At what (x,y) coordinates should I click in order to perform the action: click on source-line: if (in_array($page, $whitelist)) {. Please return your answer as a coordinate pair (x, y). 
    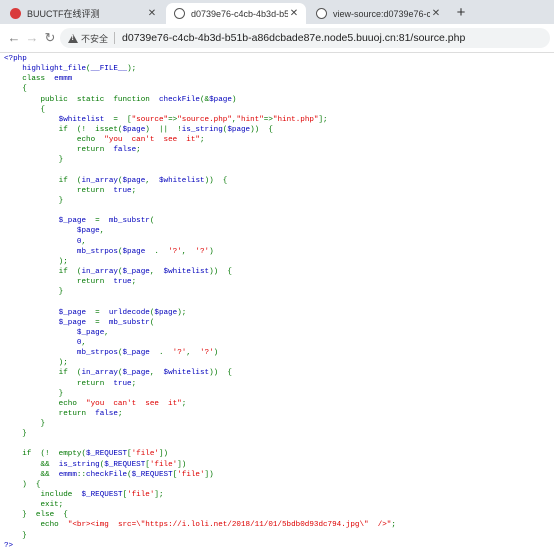
    Looking at the image, I should click on (278, 181).